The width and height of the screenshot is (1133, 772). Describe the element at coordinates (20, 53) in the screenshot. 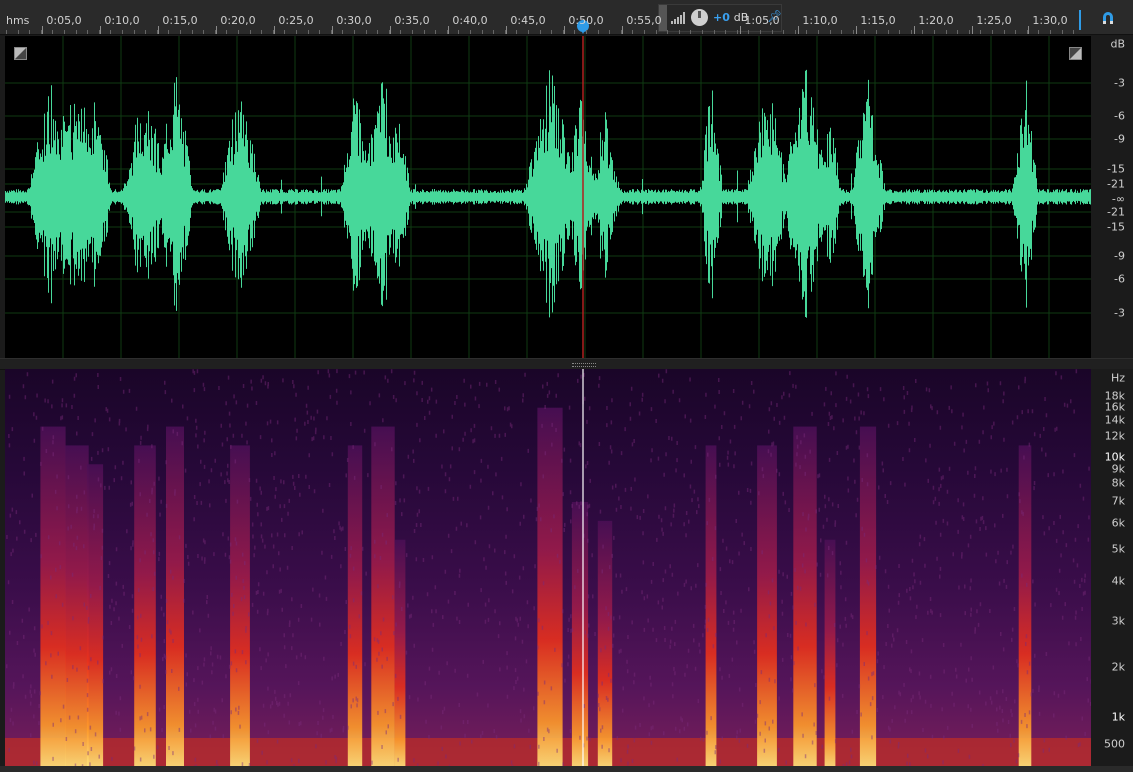

I see `zoom-corner-left-icon` at that location.